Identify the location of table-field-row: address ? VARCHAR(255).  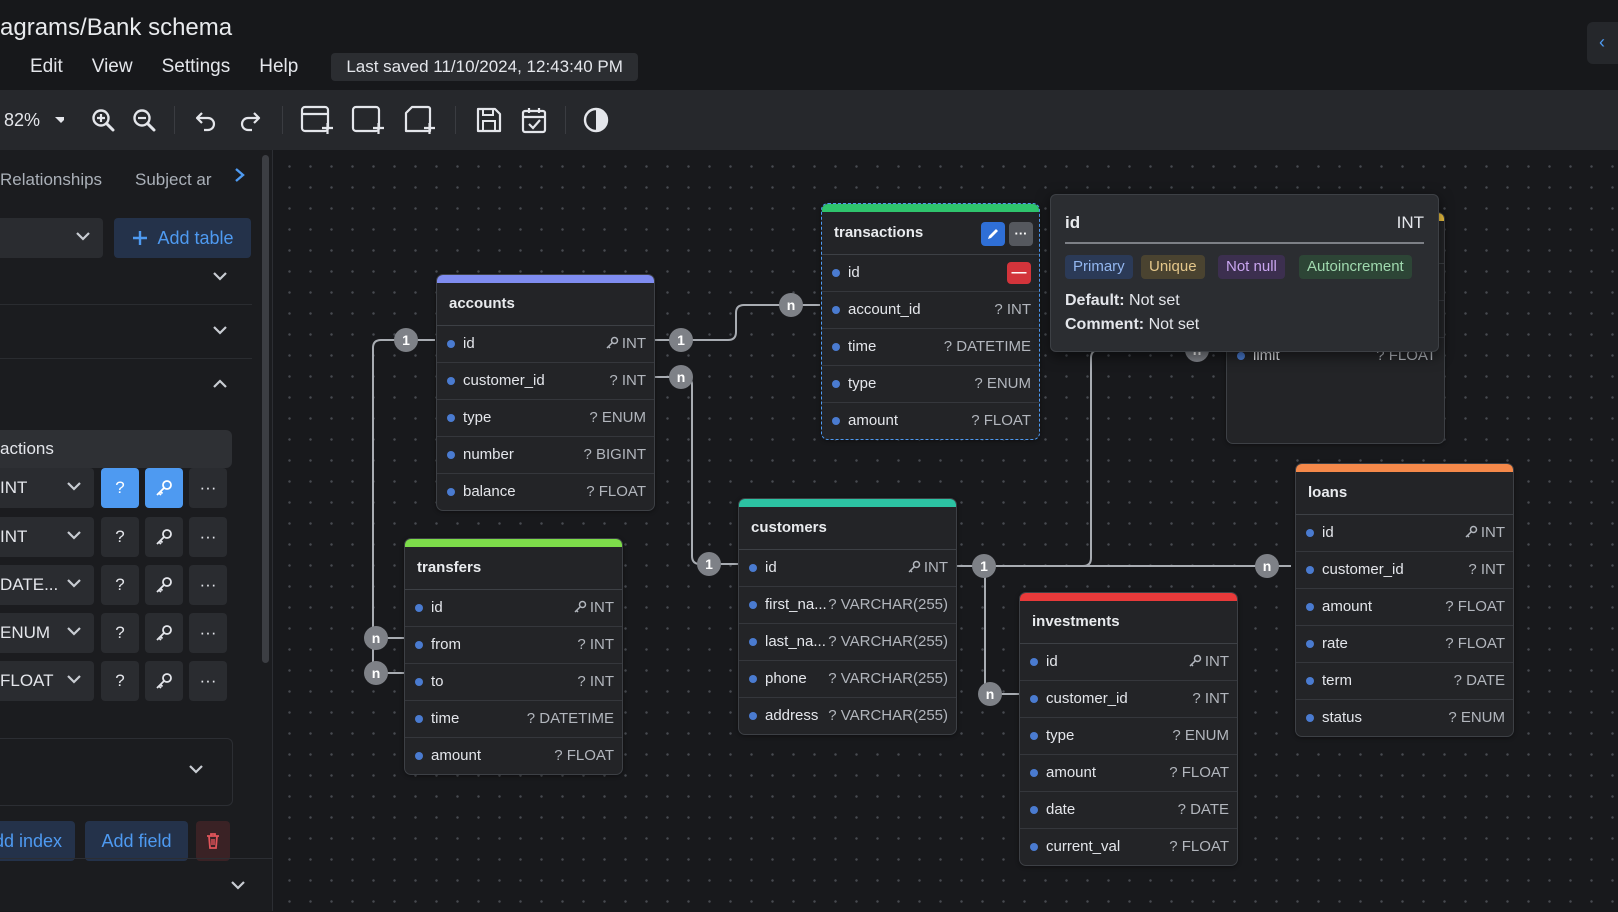
(847, 716).